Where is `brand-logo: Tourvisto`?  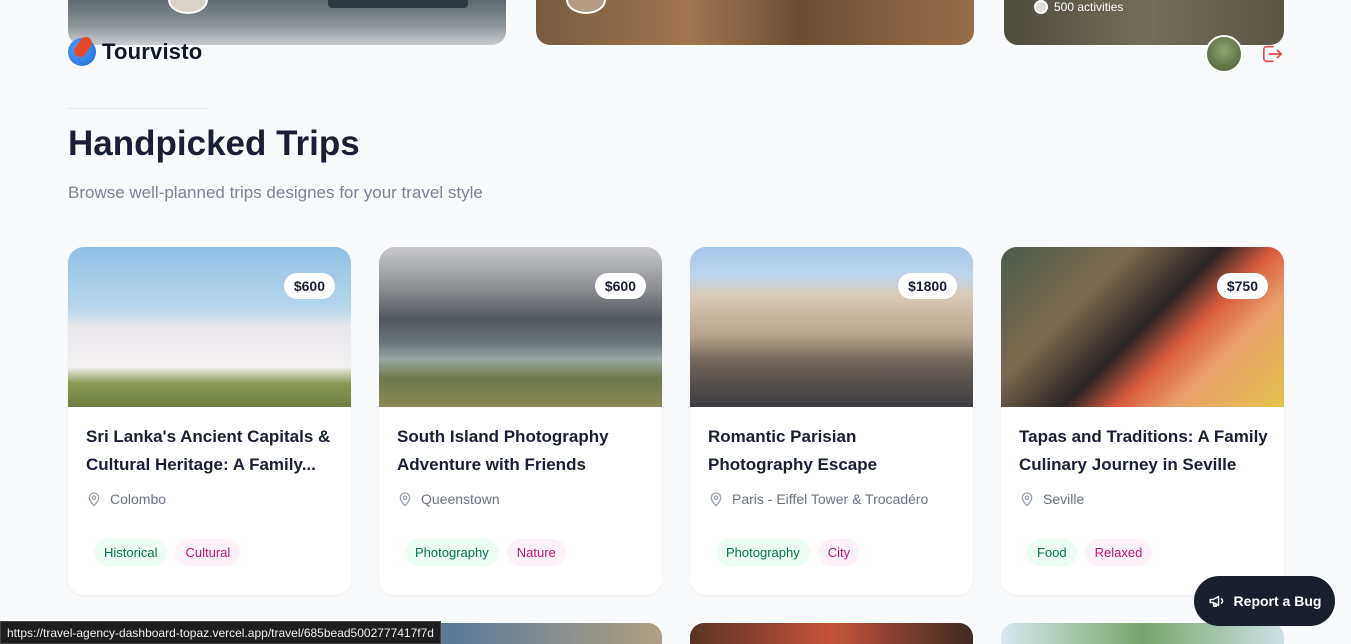 brand-logo: Tourvisto is located at coordinates (135, 52).